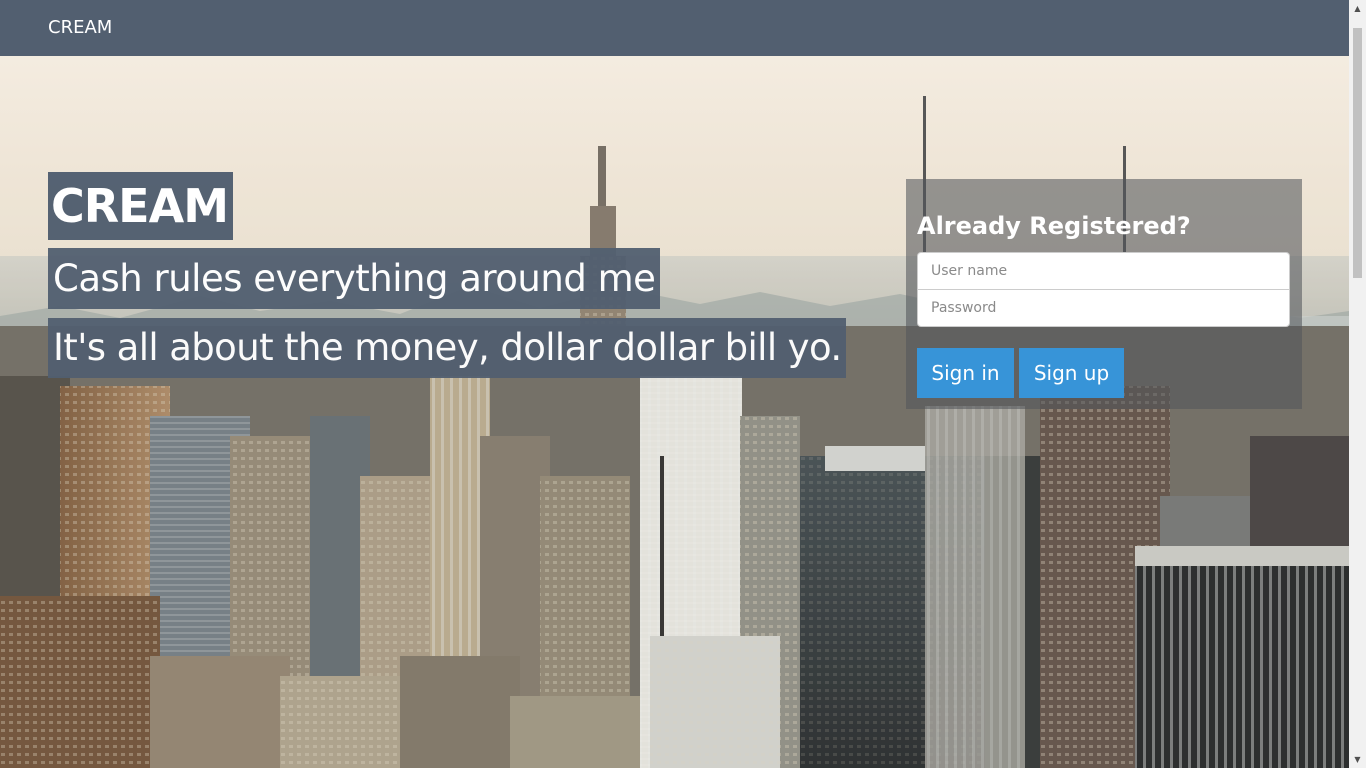 Image resolution: width=1366 pixels, height=768 pixels. I want to click on hero-tagline: Cash rules everything around me, so click(354, 278).